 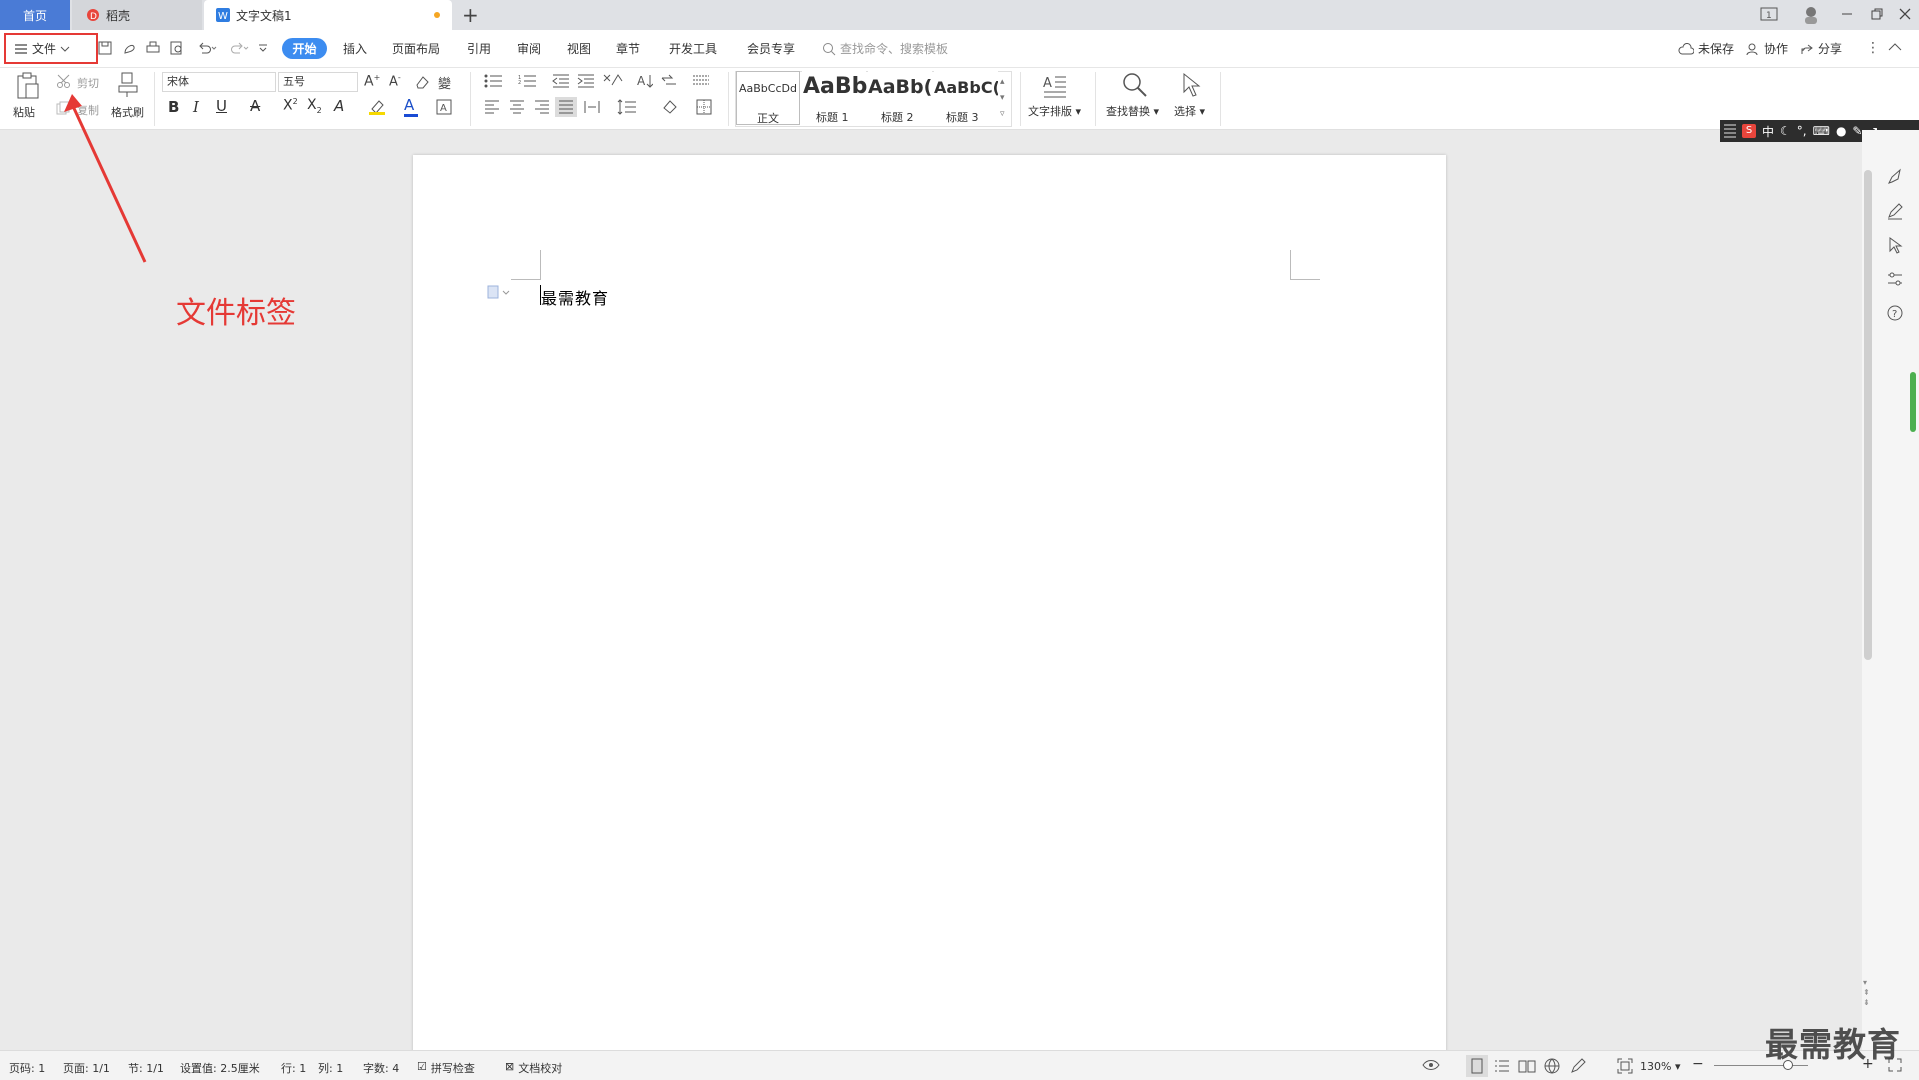 What do you see at coordinates (177, 48) in the screenshot?
I see `print-preview-icon` at bounding box center [177, 48].